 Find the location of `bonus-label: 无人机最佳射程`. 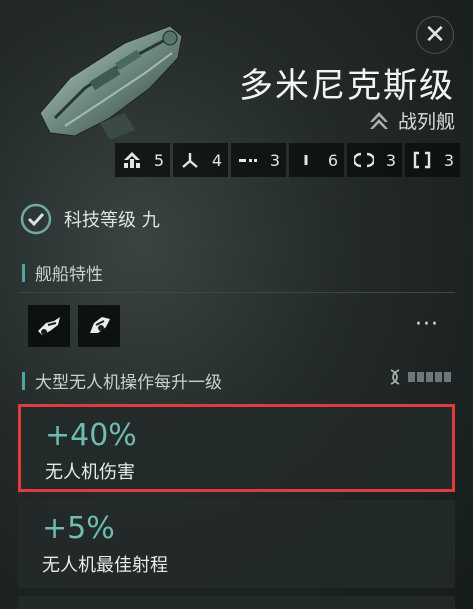

bonus-label: 无人机最佳射程 is located at coordinates (105, 565).